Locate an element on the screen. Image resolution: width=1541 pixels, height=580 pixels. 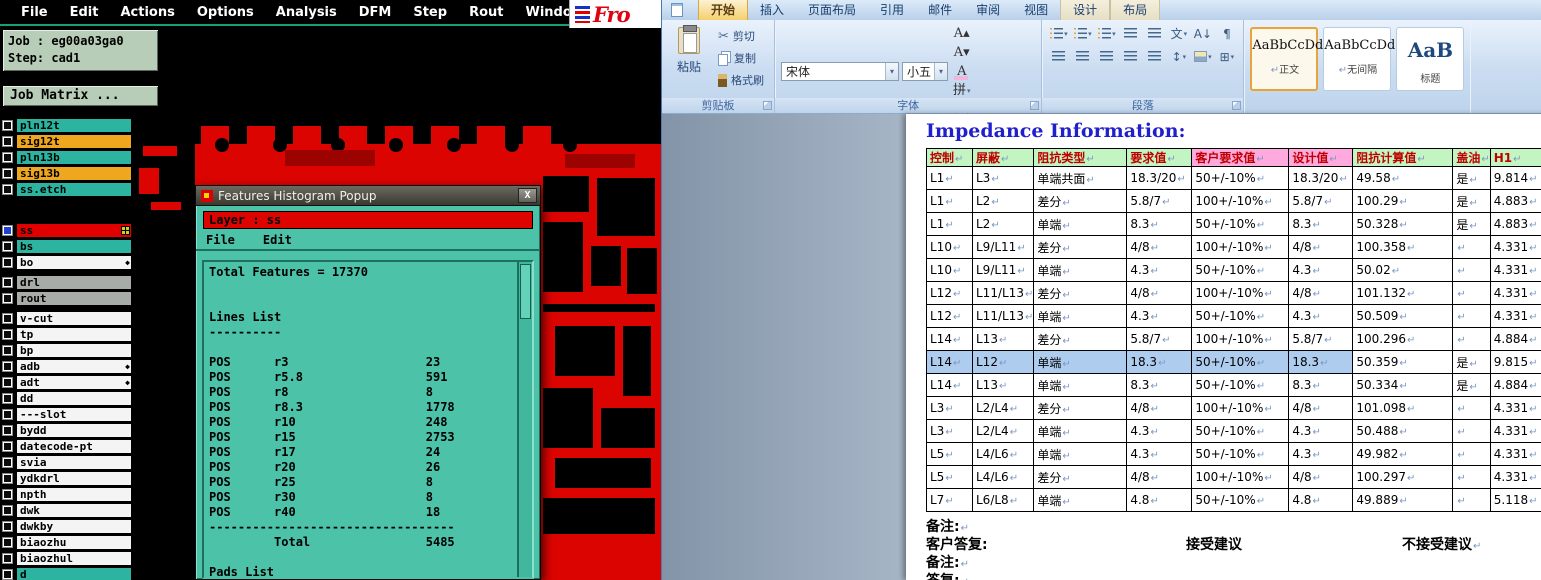
cad-menu-step: Step is located at coordinates (430, 12).